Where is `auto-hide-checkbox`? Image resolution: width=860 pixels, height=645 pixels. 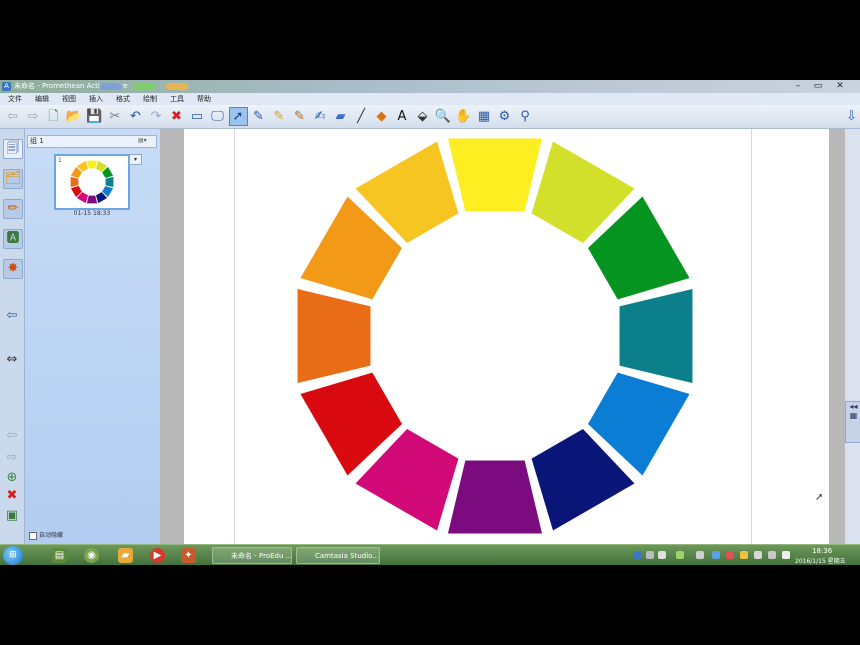 auto-hide-checkbox is located at coordinates (33, 535).